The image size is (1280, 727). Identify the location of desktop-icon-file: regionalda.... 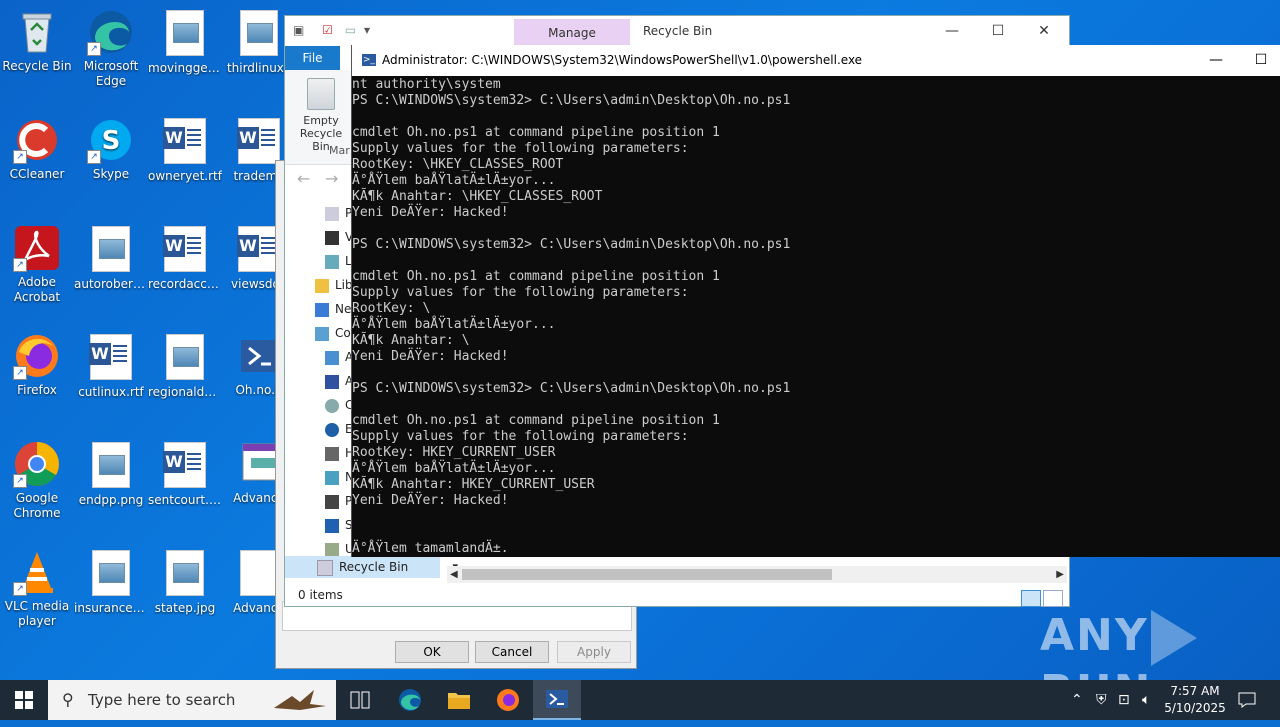
(185, 366).